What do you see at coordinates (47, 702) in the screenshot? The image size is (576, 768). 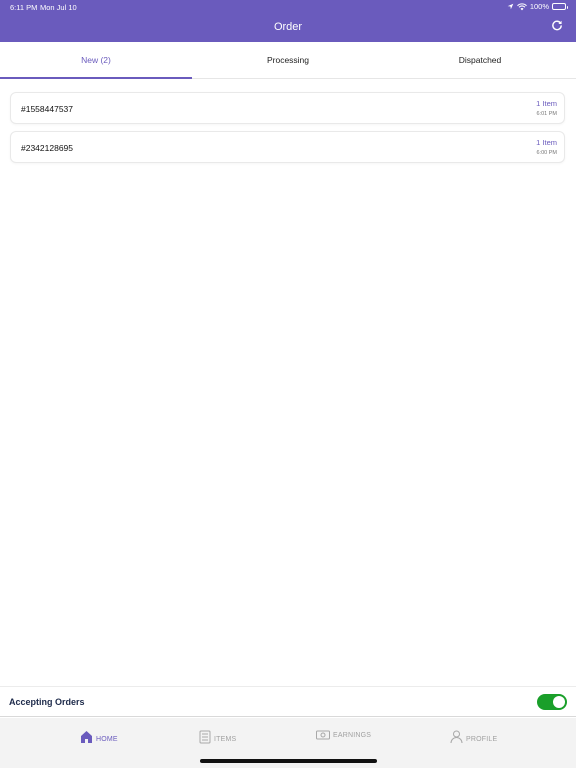 I see `accepting-orders-label: Accepting Orders` at bounding box center [47, 702].